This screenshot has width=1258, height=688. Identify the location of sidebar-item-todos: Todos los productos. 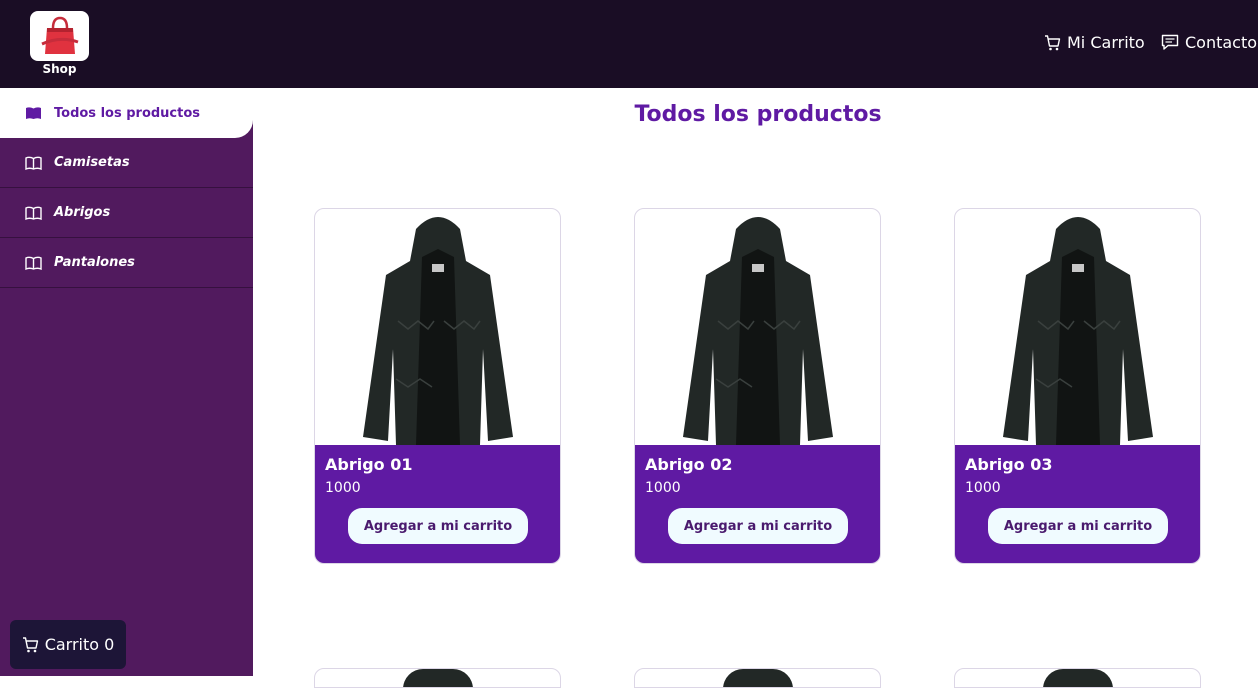
(126, 113).